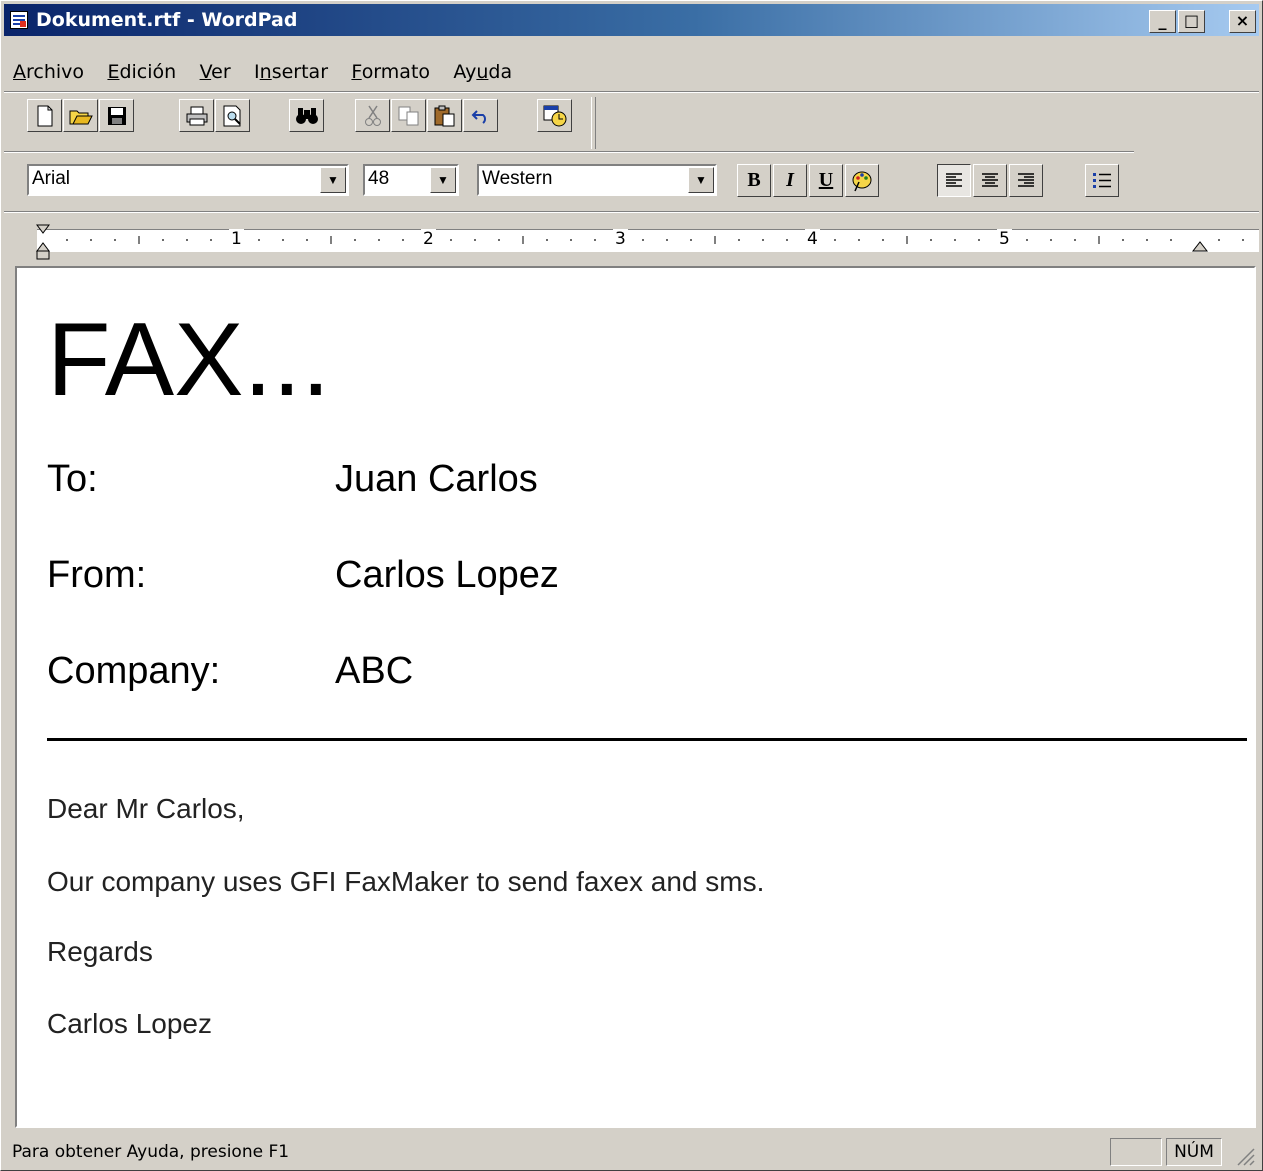  What do you see at coordinates (215, 72) in the screenshot?
I see `menu-ver: Ver` at bounding box center [215, 72].